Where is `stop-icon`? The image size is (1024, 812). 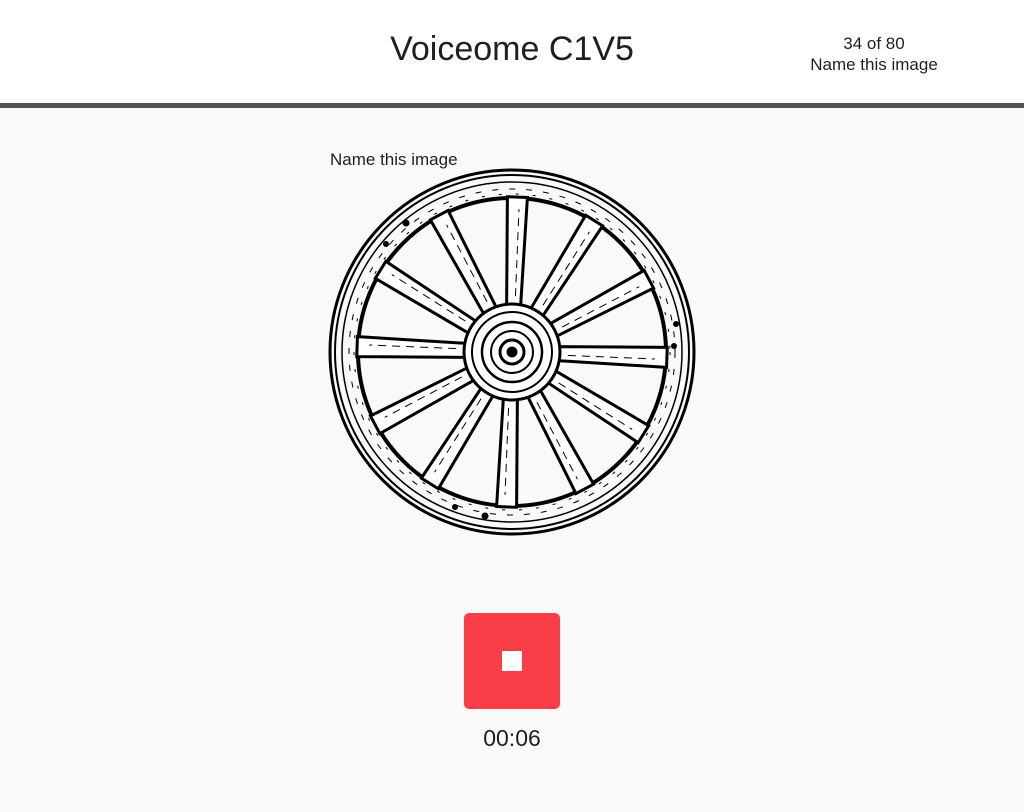 stop-icon is located at coordinates (512, 661).